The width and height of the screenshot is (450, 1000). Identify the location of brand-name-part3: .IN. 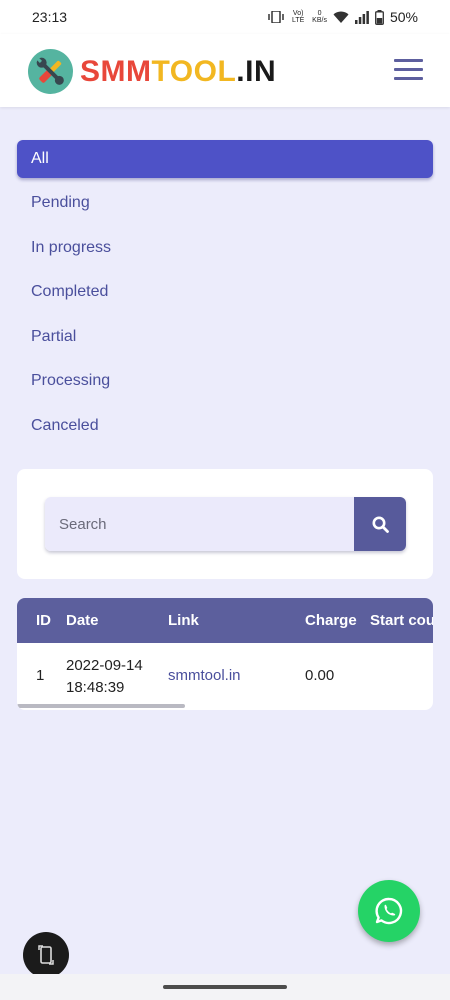
(256, 71).